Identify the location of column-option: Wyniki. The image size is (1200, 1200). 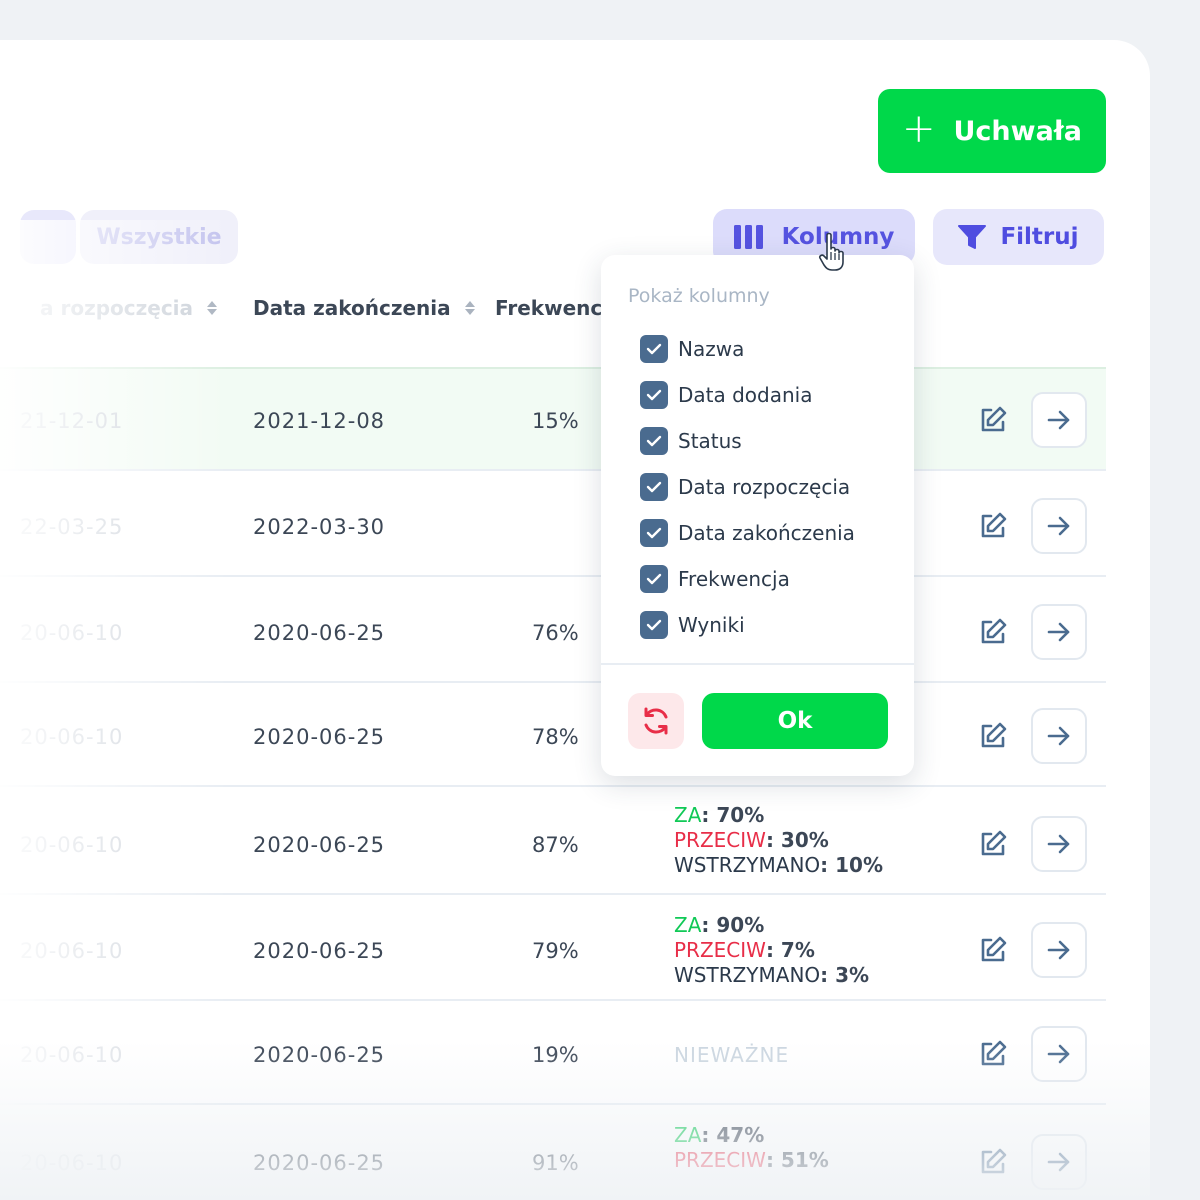
(692, 625).